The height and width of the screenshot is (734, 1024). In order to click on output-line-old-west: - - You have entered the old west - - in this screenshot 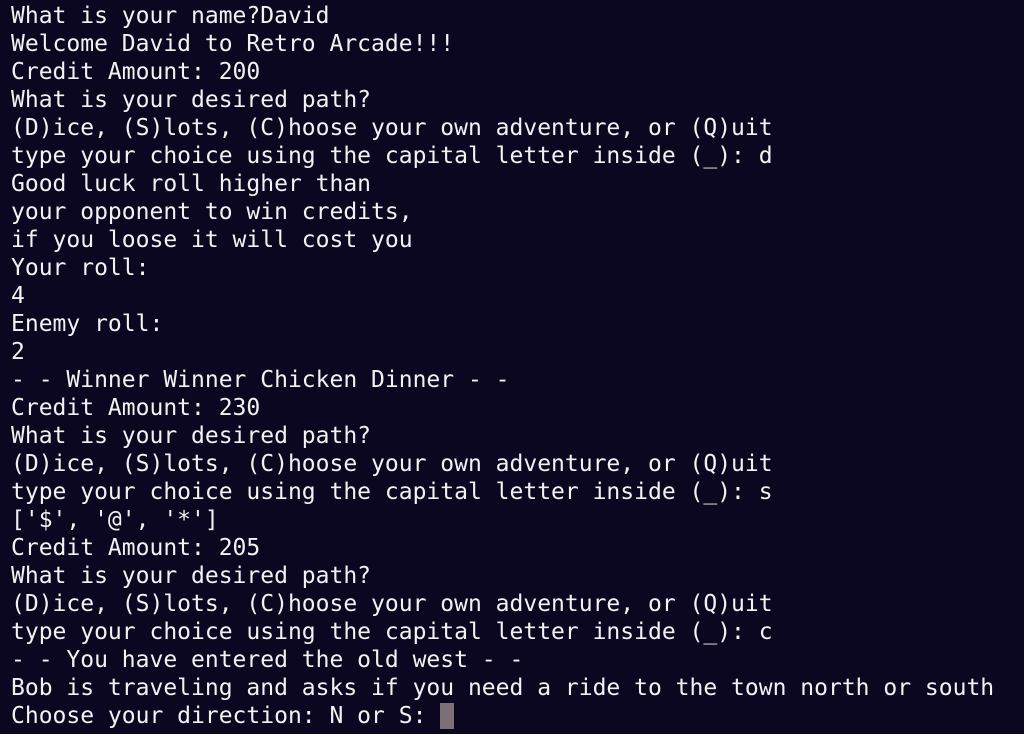, I will do `click(267, 660)`.